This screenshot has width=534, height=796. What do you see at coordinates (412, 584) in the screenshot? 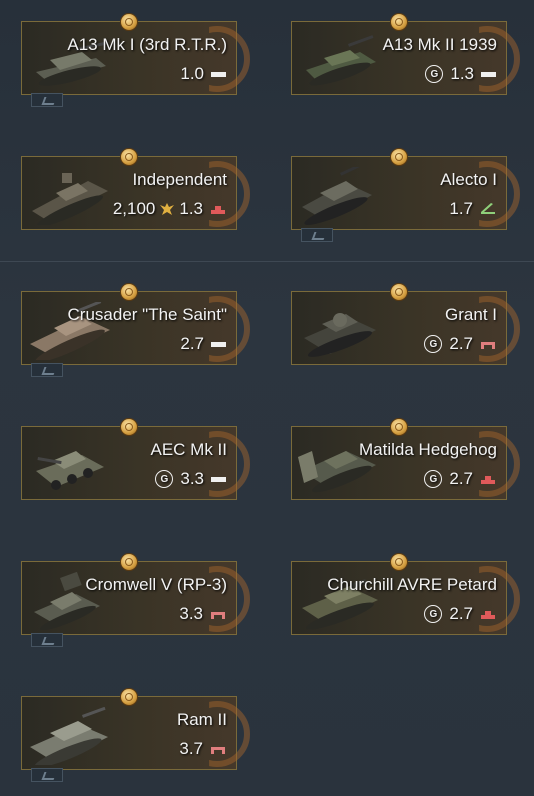
I see `vehicle-name: Churchill AVRE Petard` at bounding box center [412, 584].